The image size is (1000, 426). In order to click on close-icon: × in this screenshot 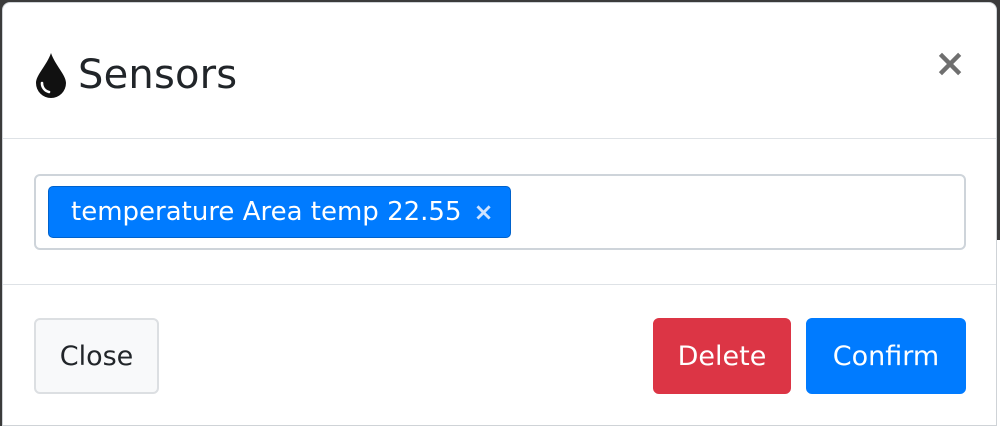, I will do `click(950, 63)`.